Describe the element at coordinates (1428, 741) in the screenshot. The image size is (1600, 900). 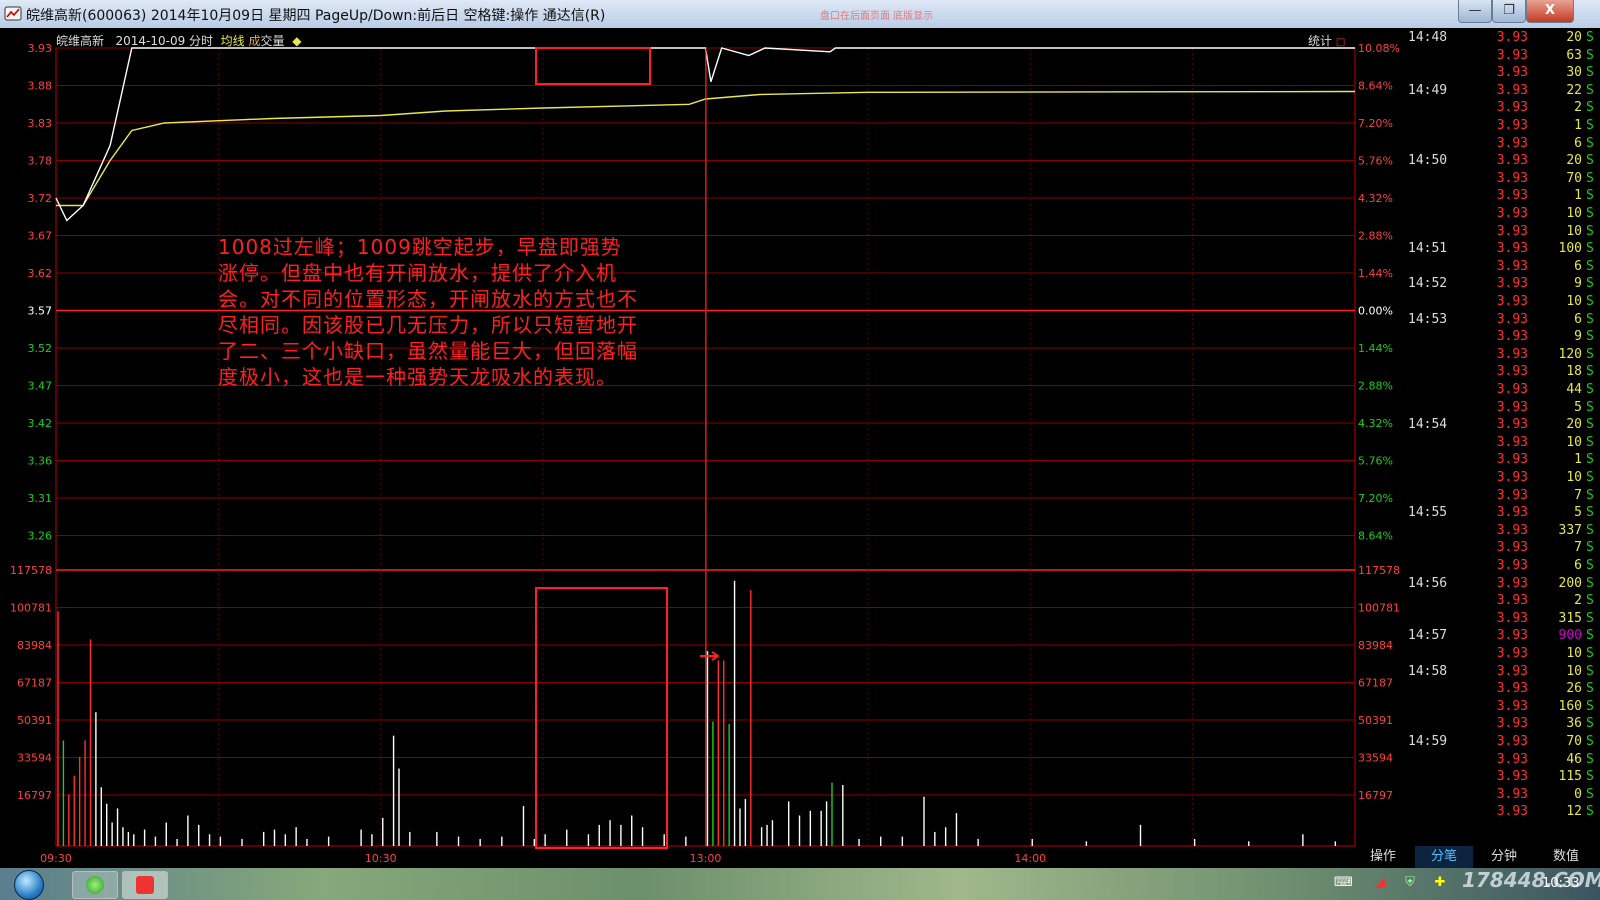
I see `trade-time: 14:59` at that location.